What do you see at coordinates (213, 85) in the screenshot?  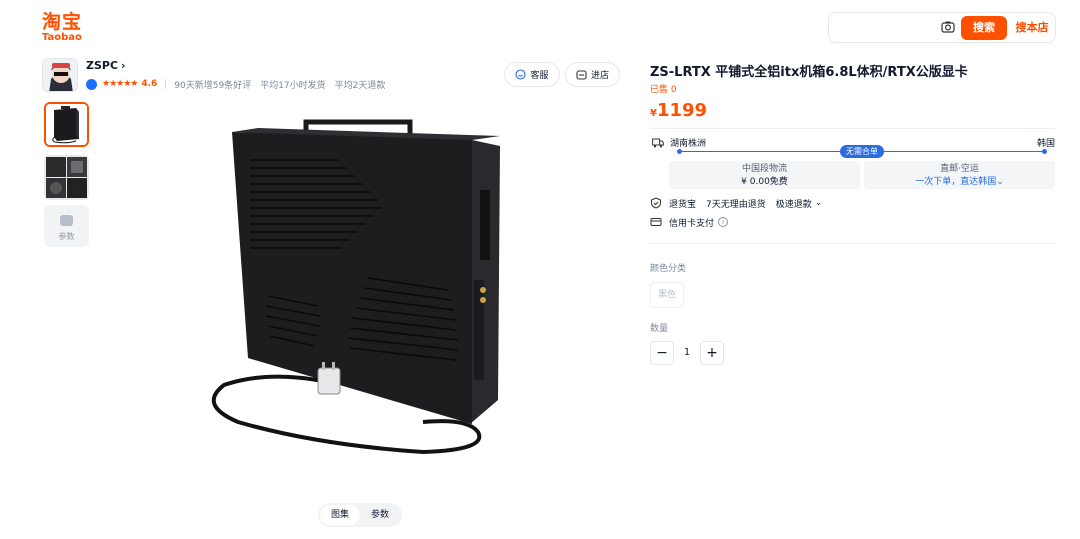 I see `shop-stat-reviews: 90天新增59条好评` at bounding box center [213, 85].